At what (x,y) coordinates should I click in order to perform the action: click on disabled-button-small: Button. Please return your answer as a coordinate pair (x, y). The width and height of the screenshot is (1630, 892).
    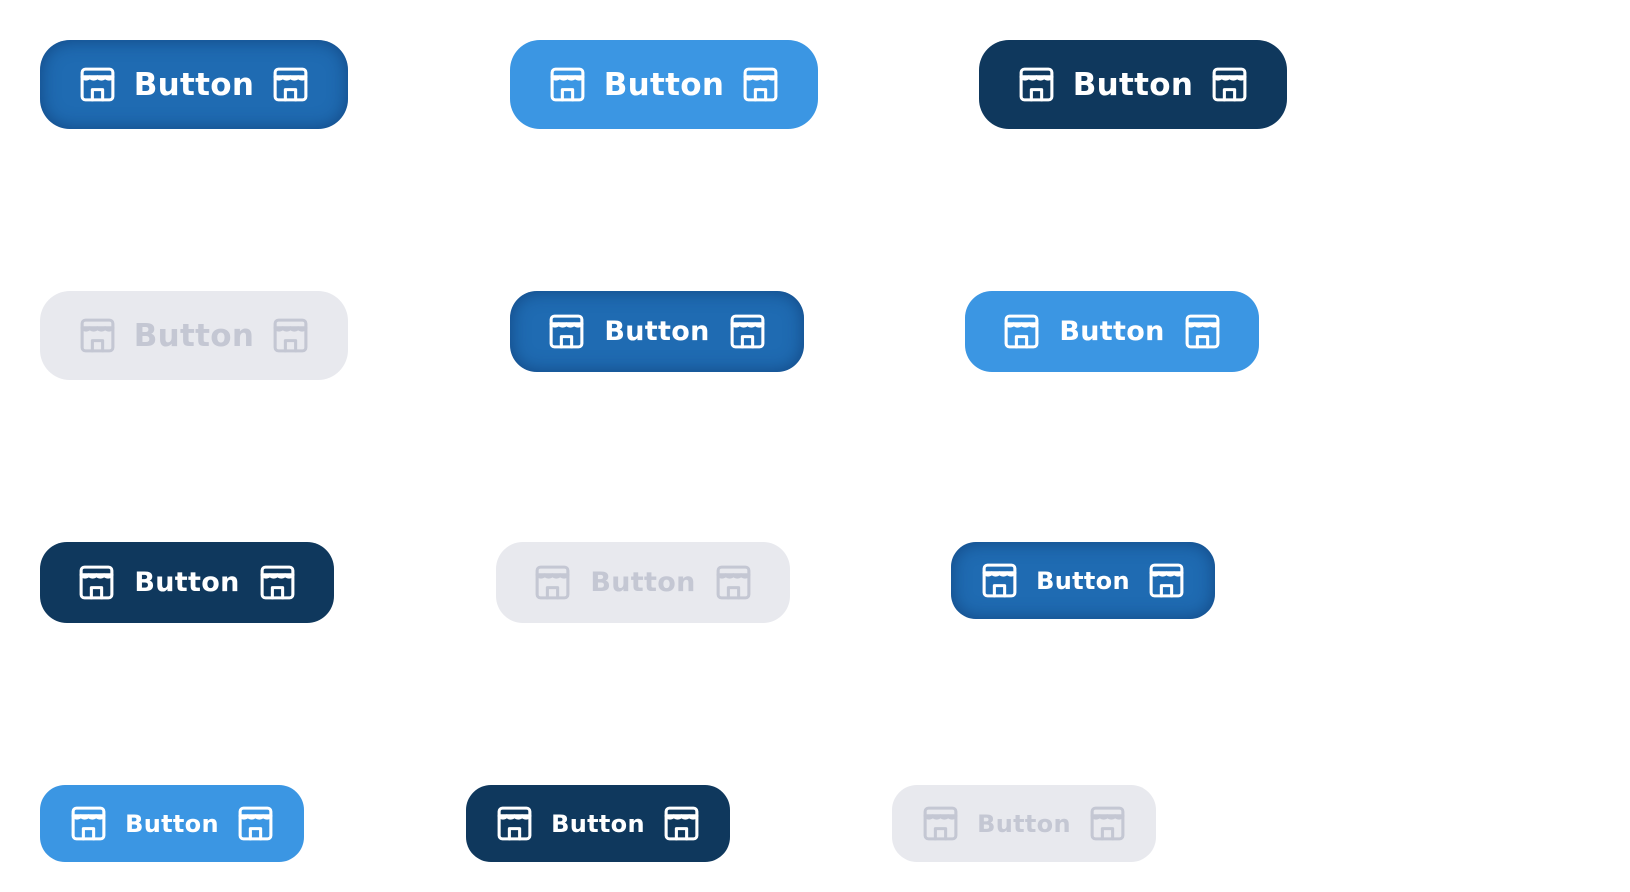
    Looking at the image, I should click on (1024, 823).